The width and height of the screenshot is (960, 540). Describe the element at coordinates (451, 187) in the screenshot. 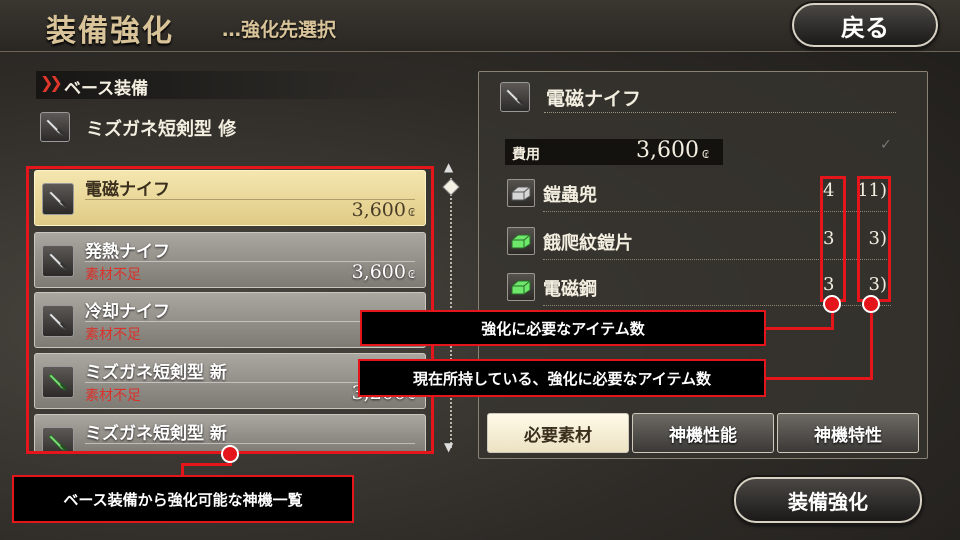

I see `scrollbar-thumb` at that location.